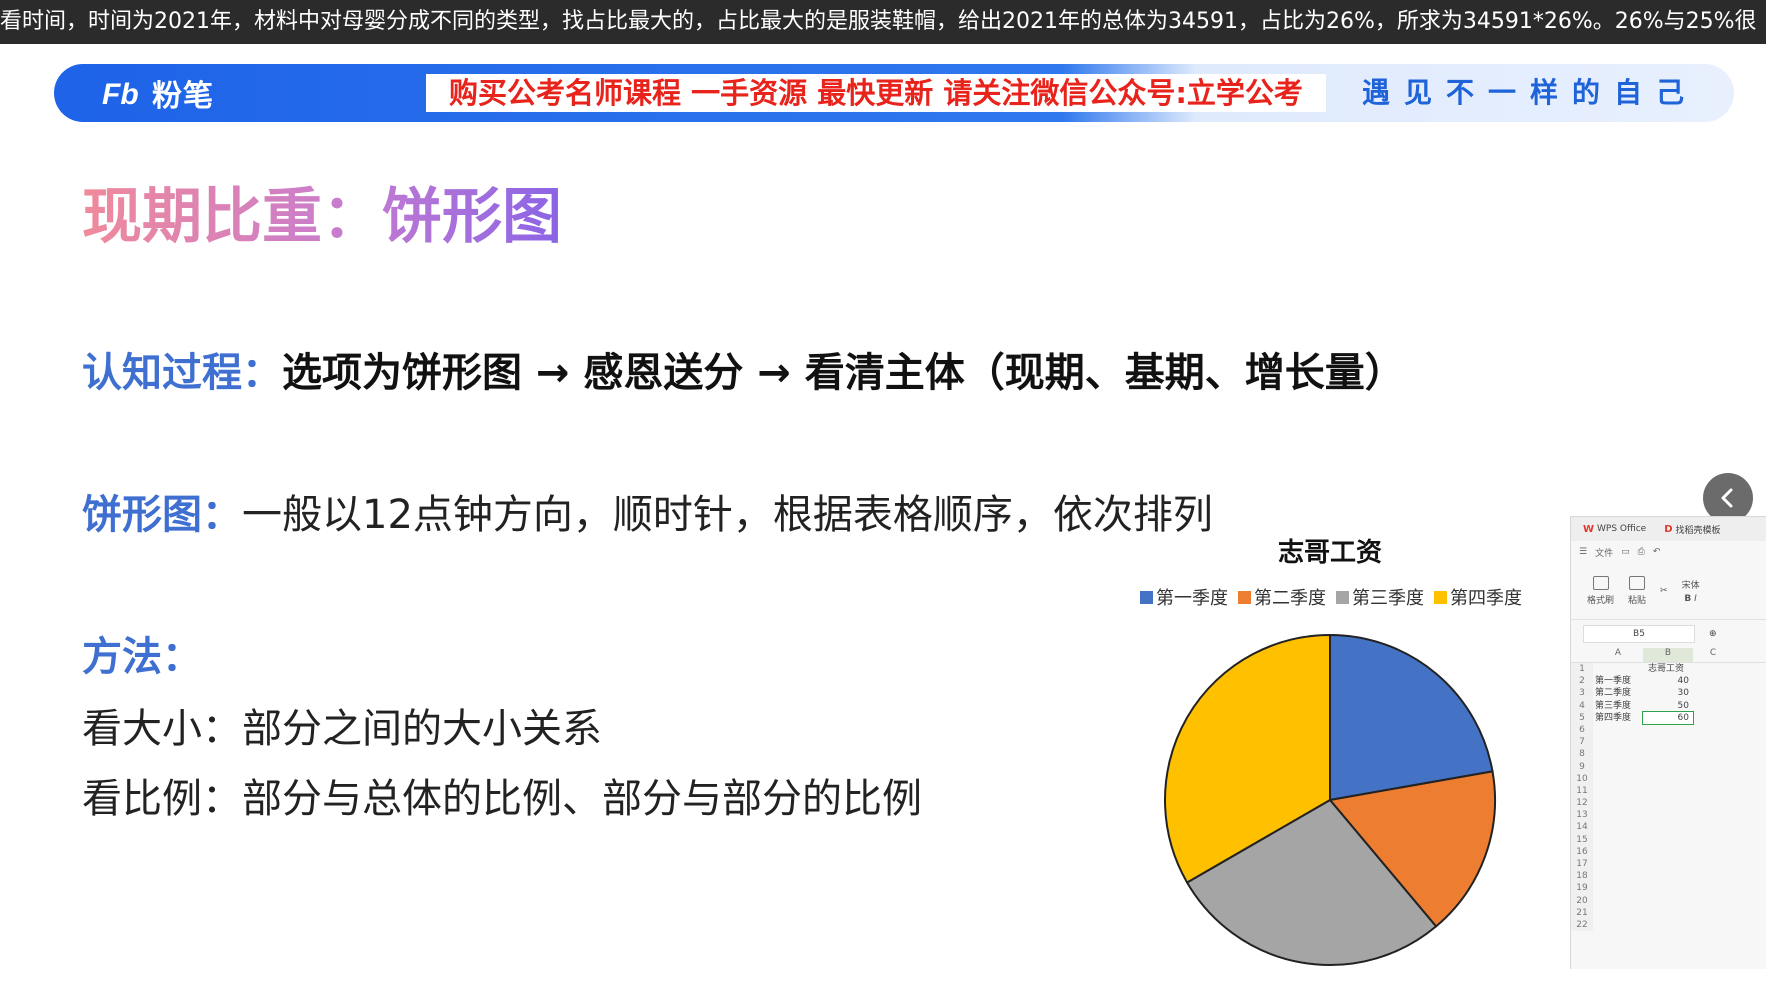 The width and height of the screenshot is (1766, 994). Describe the element at coordinates (1582, 669) in the screenshot. I see `row-number: 1` at that location.